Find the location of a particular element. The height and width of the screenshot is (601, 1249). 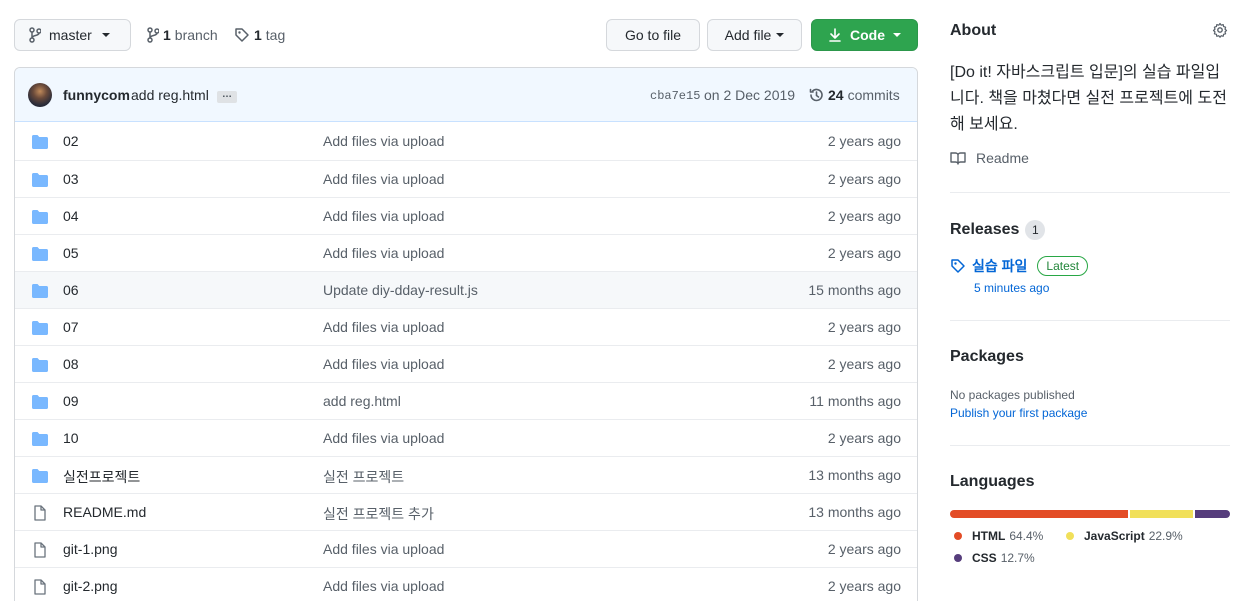

tag-label: tag is located at coordinates (275, 35).